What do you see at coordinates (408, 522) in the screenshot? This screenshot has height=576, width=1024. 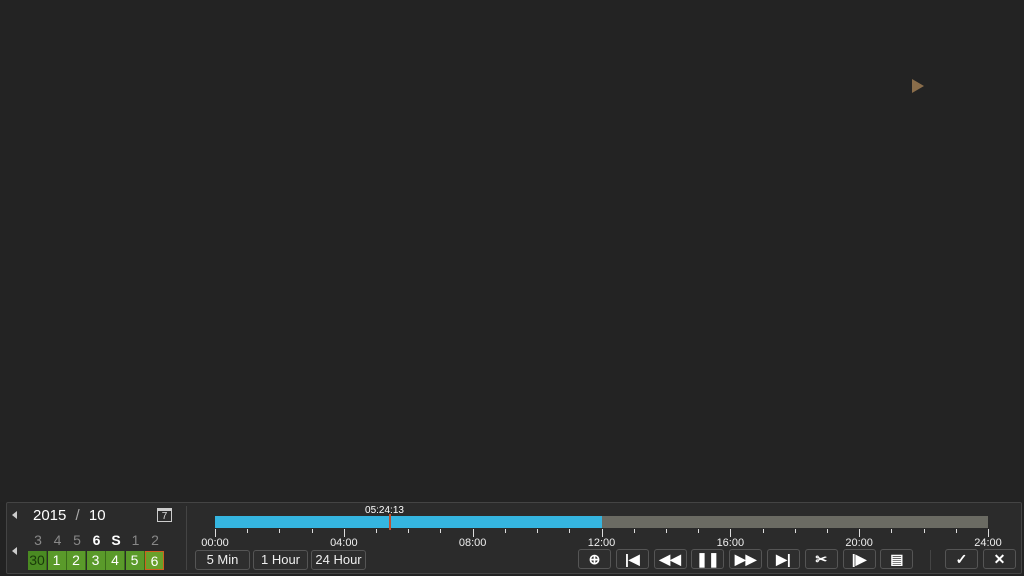 I see `recorded-segment` at bounding box center [408, 522].